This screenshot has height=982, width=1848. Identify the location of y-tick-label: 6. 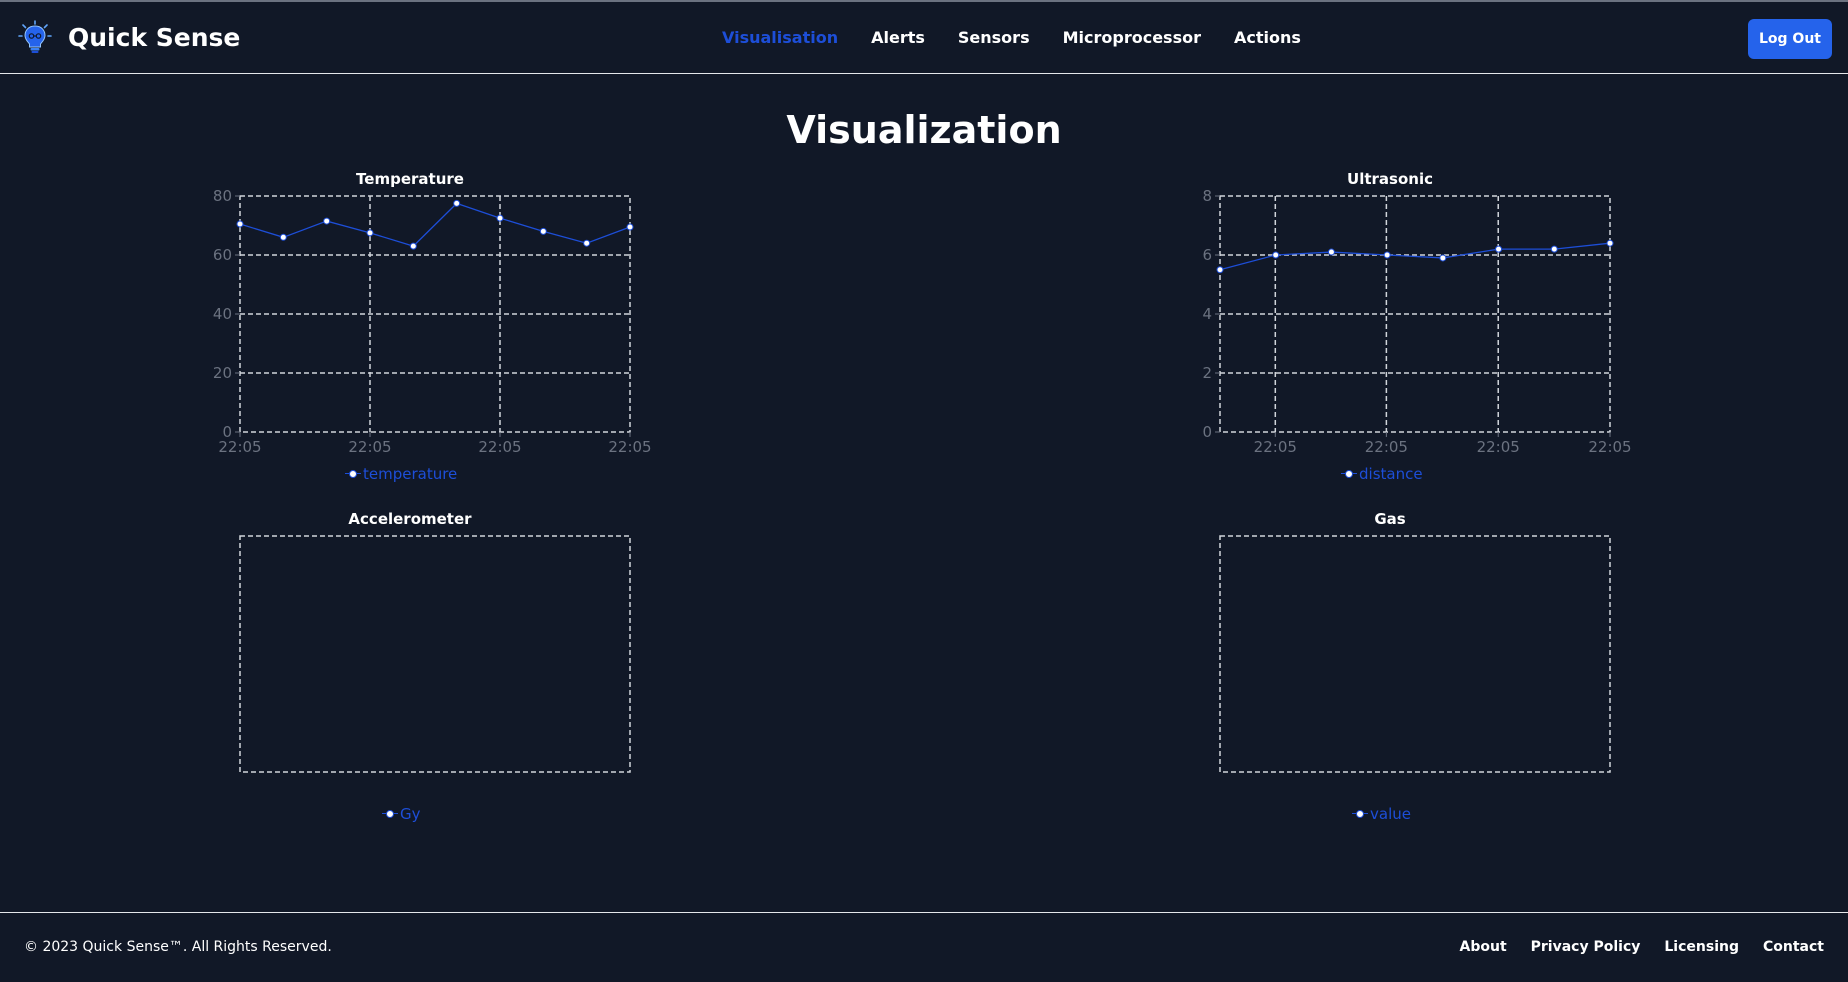
(1207, 255).